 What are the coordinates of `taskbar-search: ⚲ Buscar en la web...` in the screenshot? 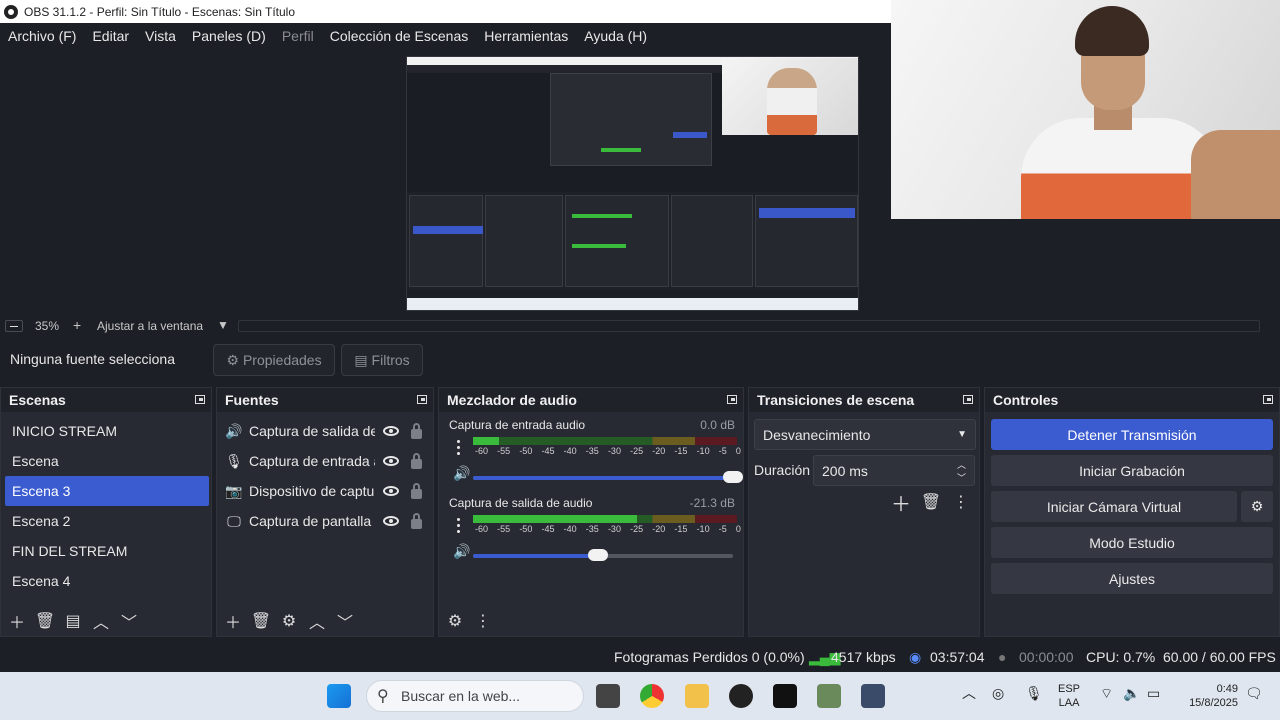 It's located at (475, 696).